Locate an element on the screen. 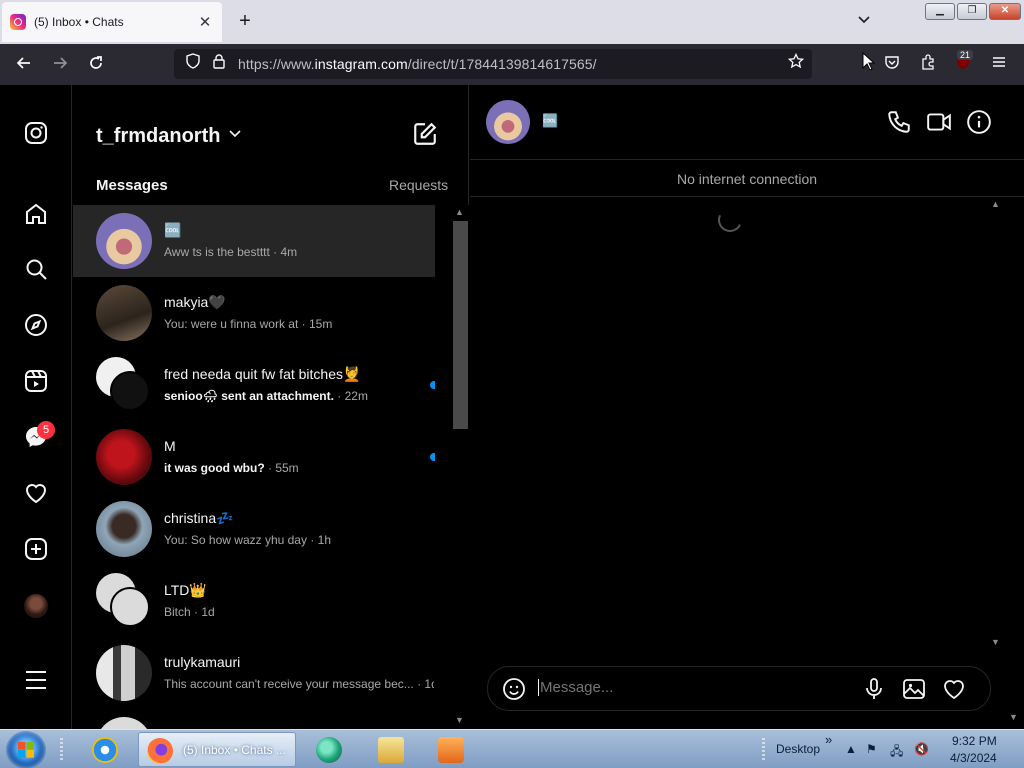  more-menu-icon is located at coordinates (36, 680).